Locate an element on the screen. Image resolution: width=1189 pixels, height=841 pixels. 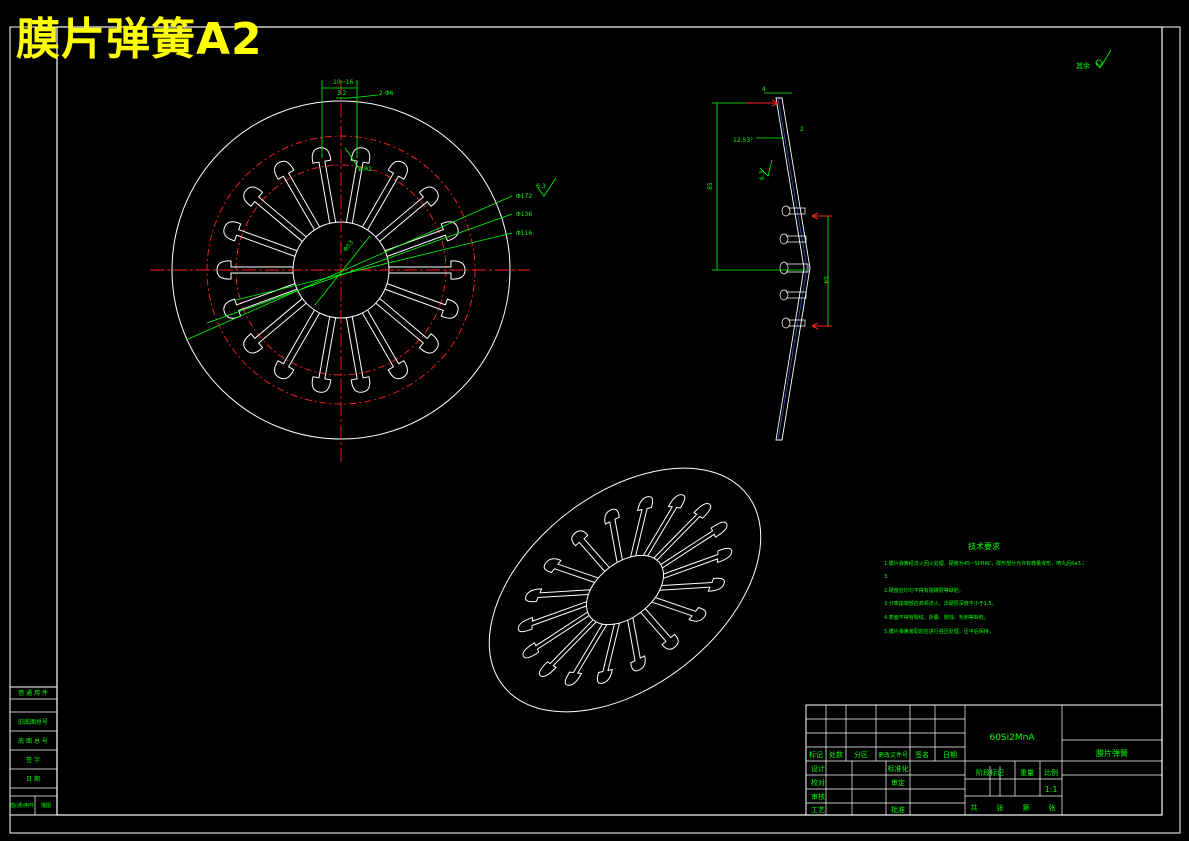
roughness-note: 其余 is located at coordinates (1083, 65).